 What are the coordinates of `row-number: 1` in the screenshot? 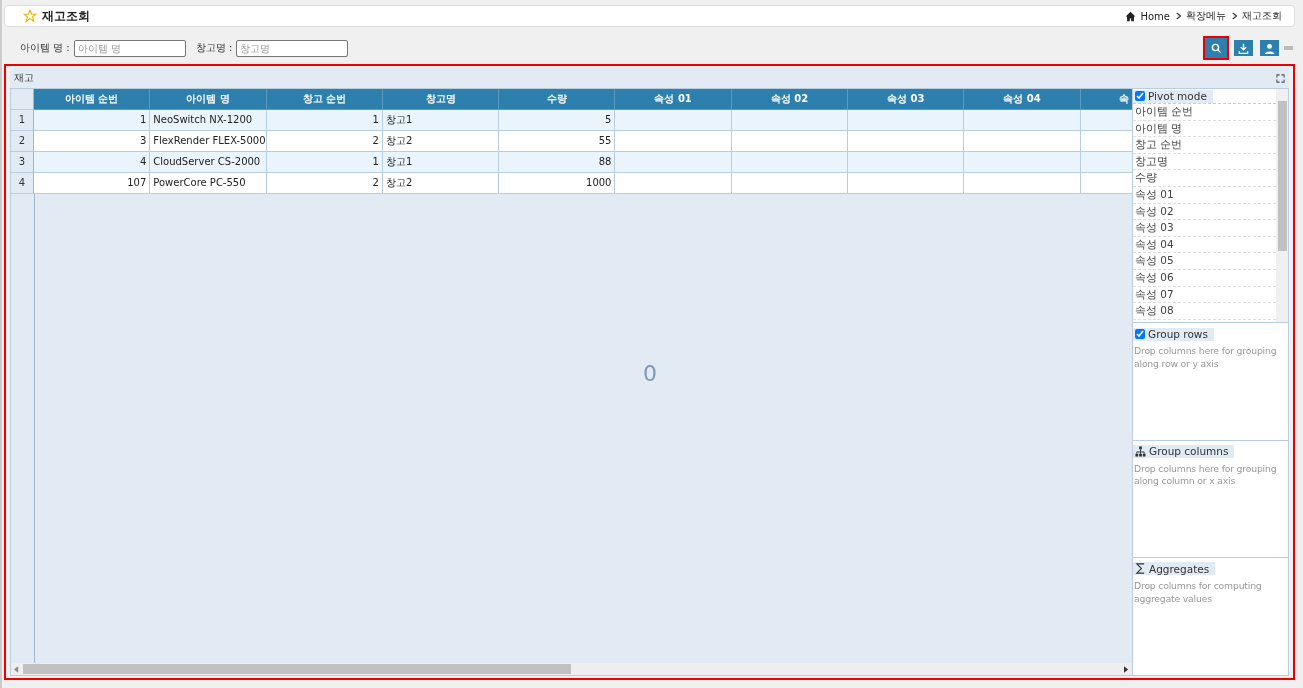 It's located at (22, 120).